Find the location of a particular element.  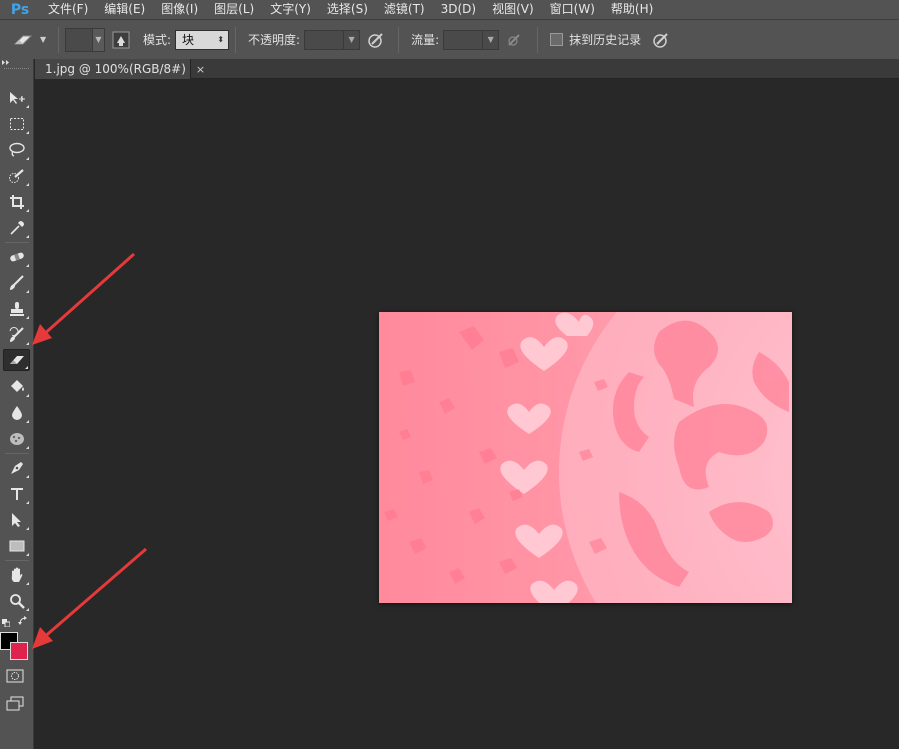

airbrush-icon is located at coordinates (514, 39).